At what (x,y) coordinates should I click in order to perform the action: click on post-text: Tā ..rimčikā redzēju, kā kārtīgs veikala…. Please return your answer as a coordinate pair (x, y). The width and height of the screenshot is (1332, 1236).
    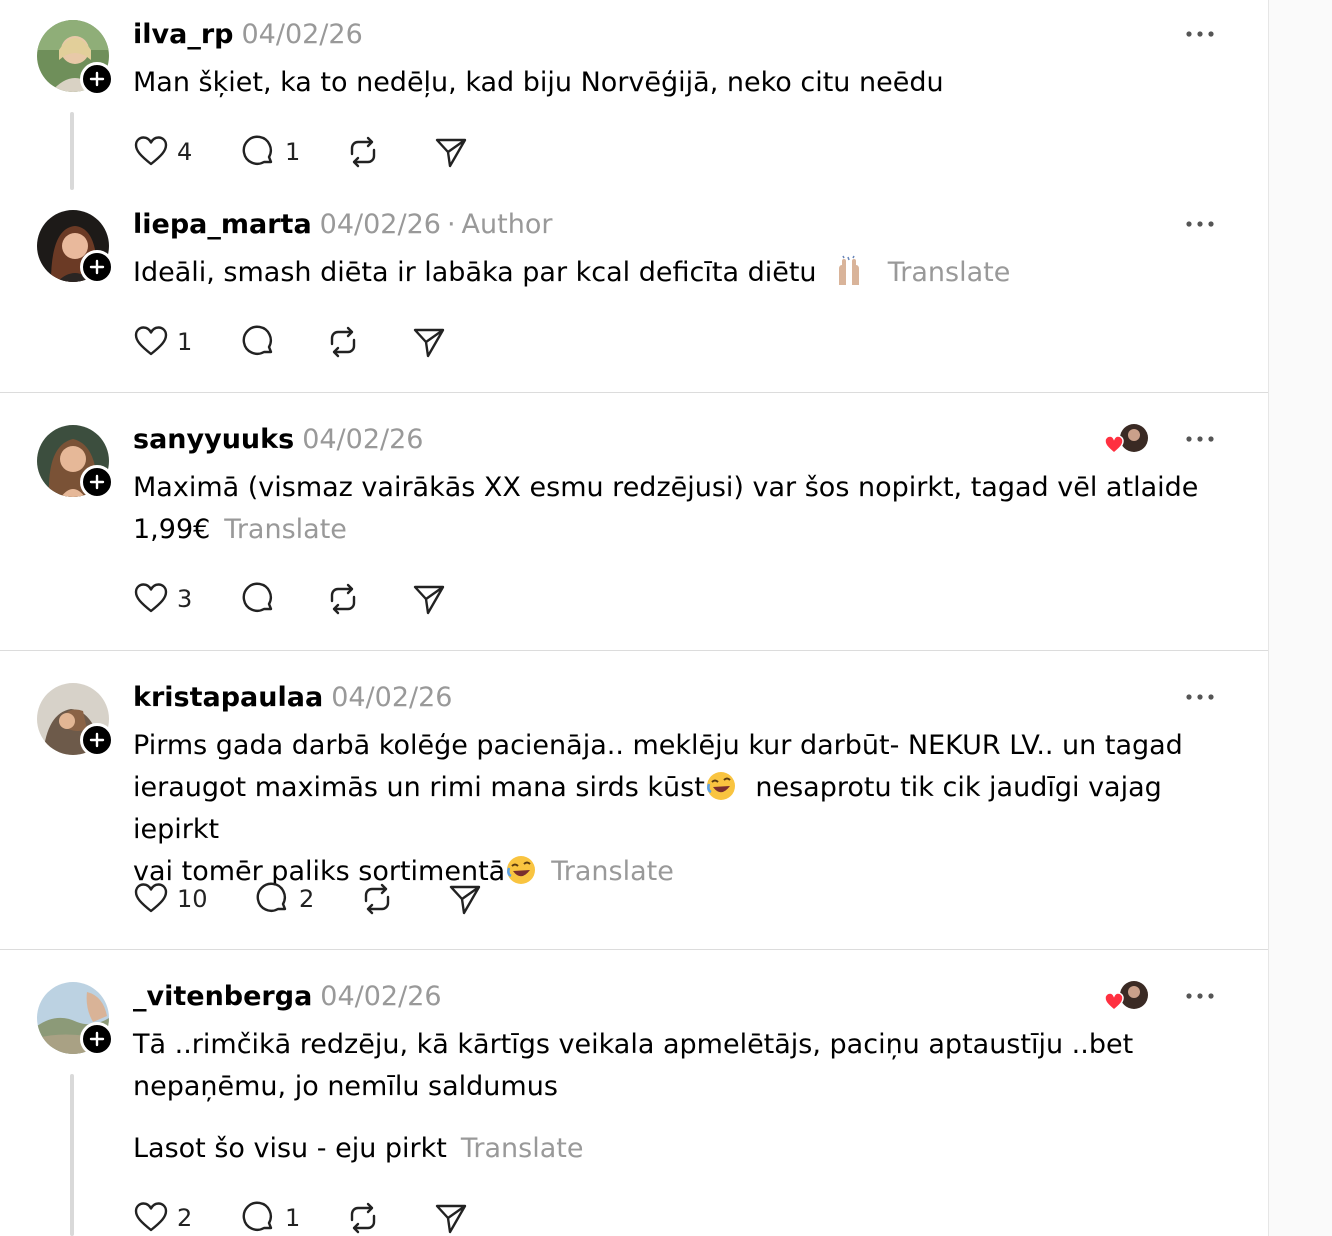
    Looking at the image, I should click on (683, 1097).